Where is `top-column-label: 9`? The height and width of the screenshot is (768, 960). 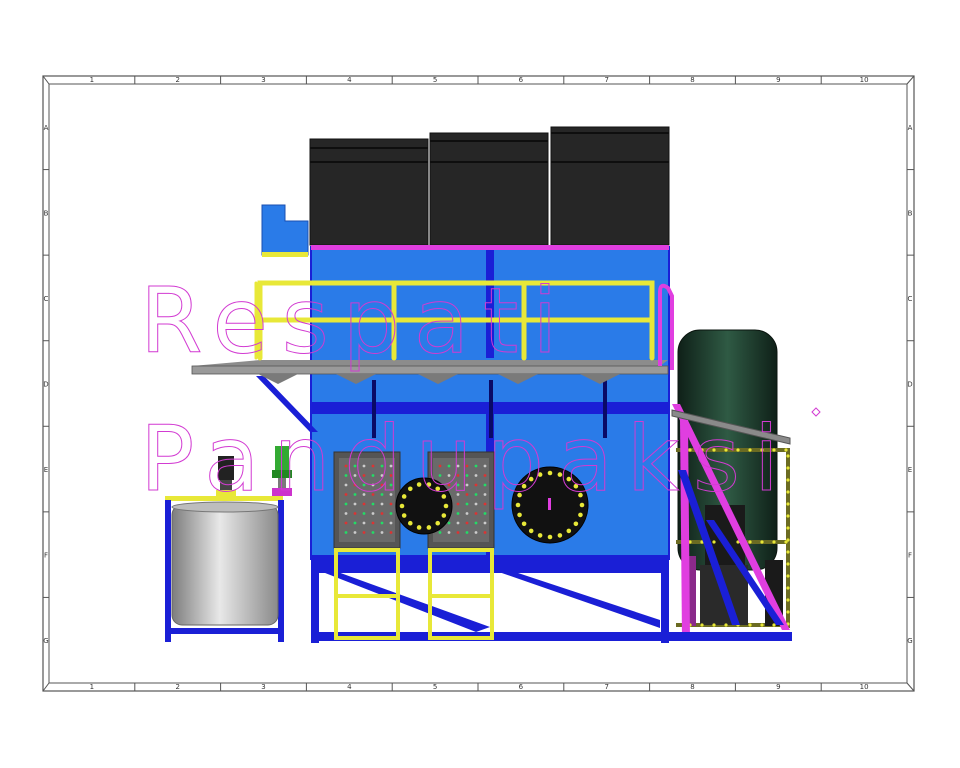
top-column-label: 9 is located at coordinates (778, 80).